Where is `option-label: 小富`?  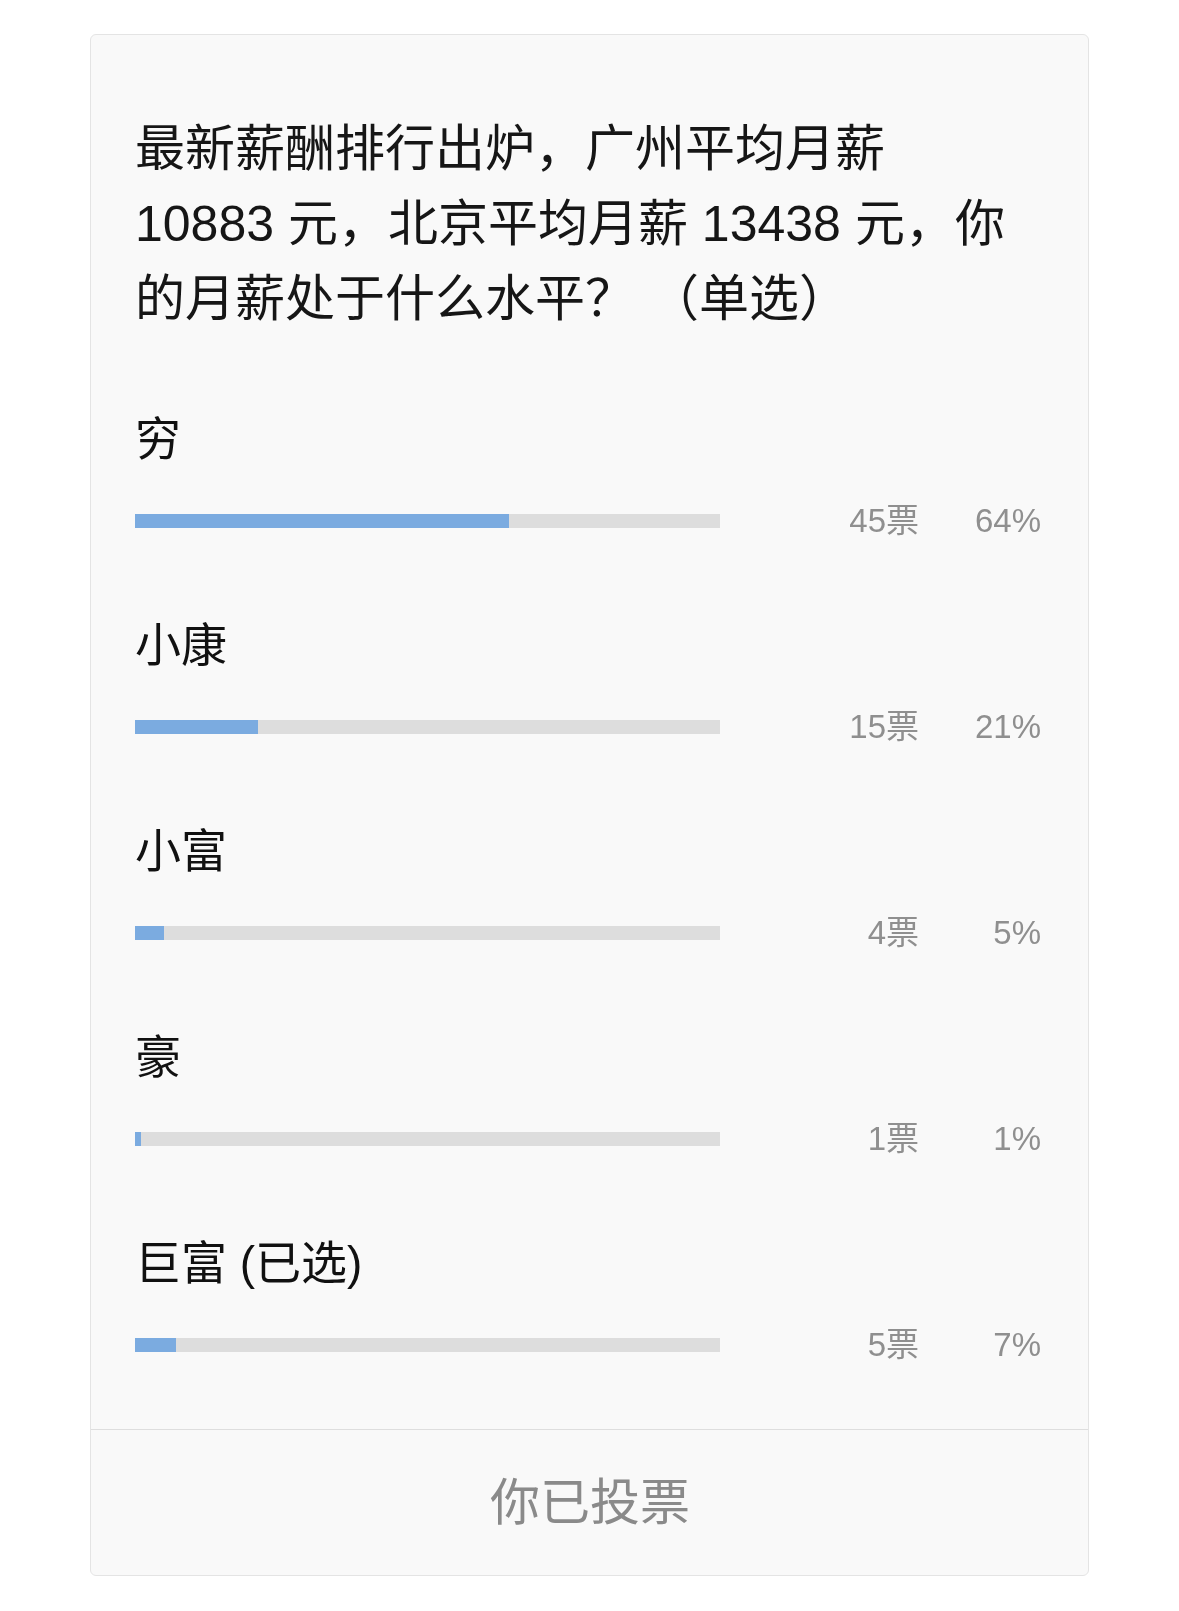
option-label: 小富 is located at coordinates (181, 851).